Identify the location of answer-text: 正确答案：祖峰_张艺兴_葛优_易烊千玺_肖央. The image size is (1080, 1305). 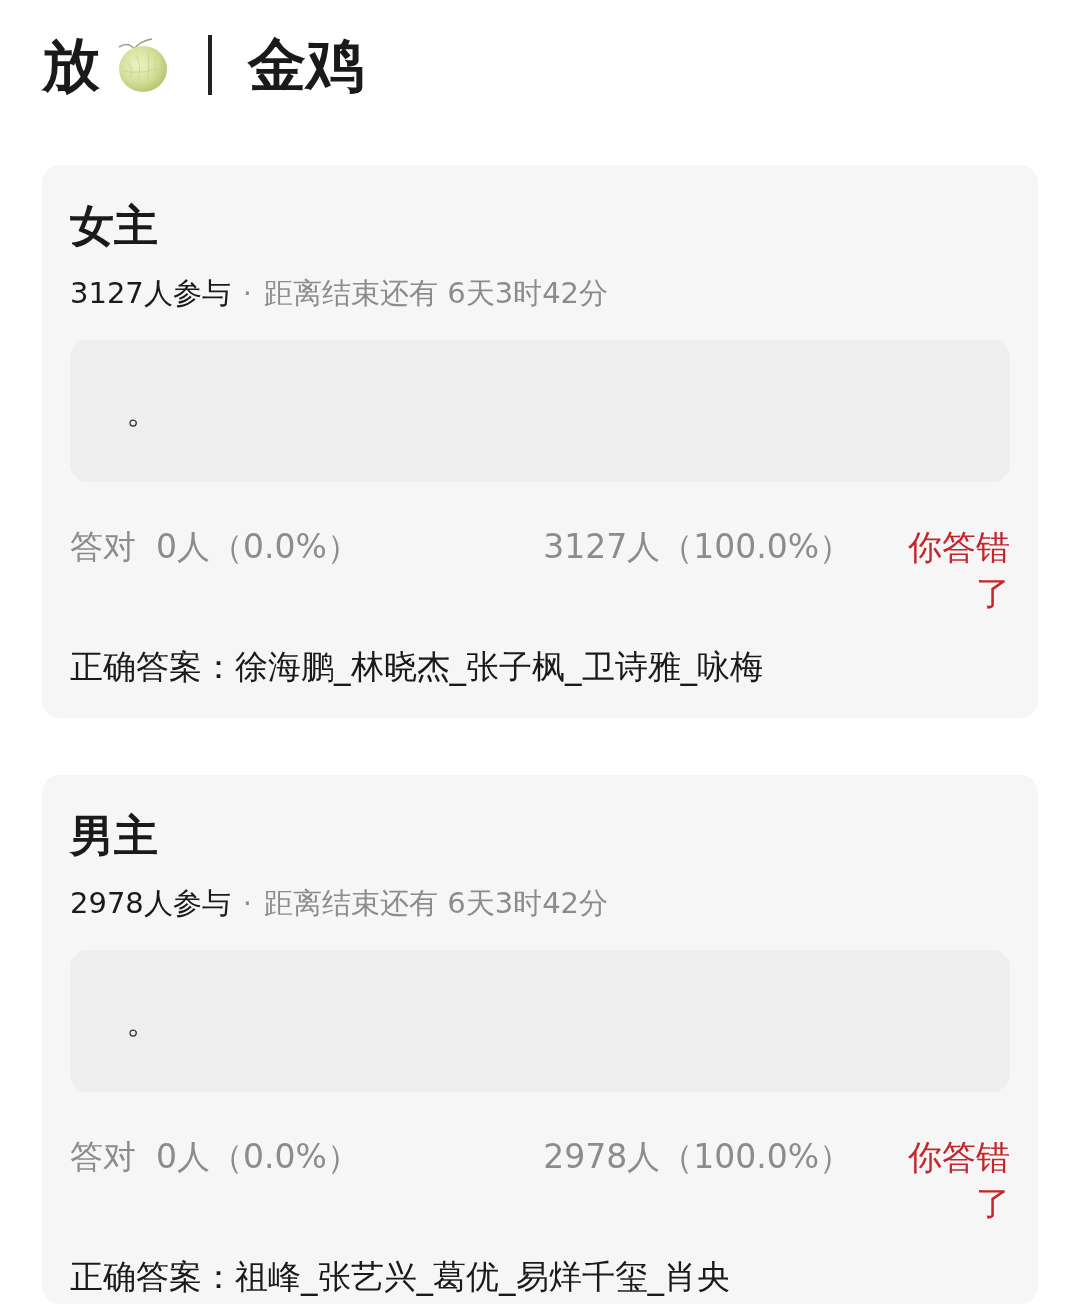
(400, 1277).